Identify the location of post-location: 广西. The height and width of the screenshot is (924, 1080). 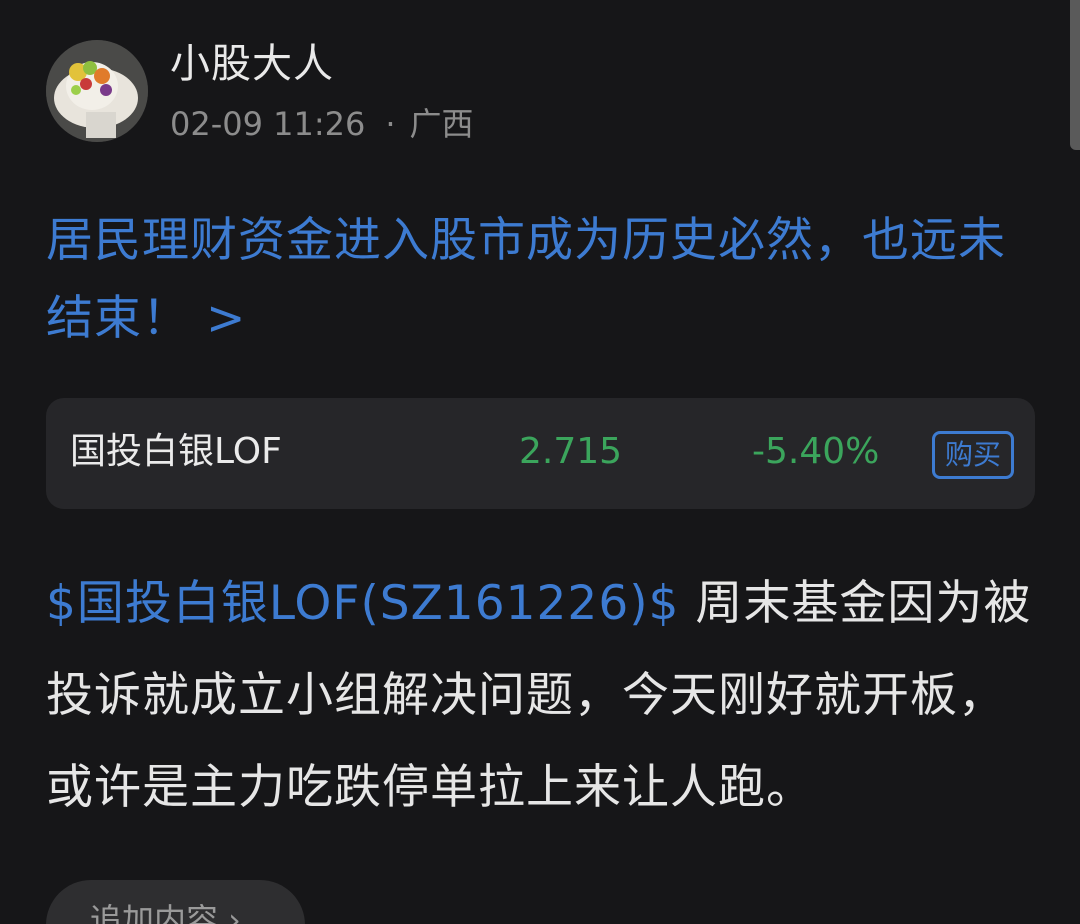
(441, 124).